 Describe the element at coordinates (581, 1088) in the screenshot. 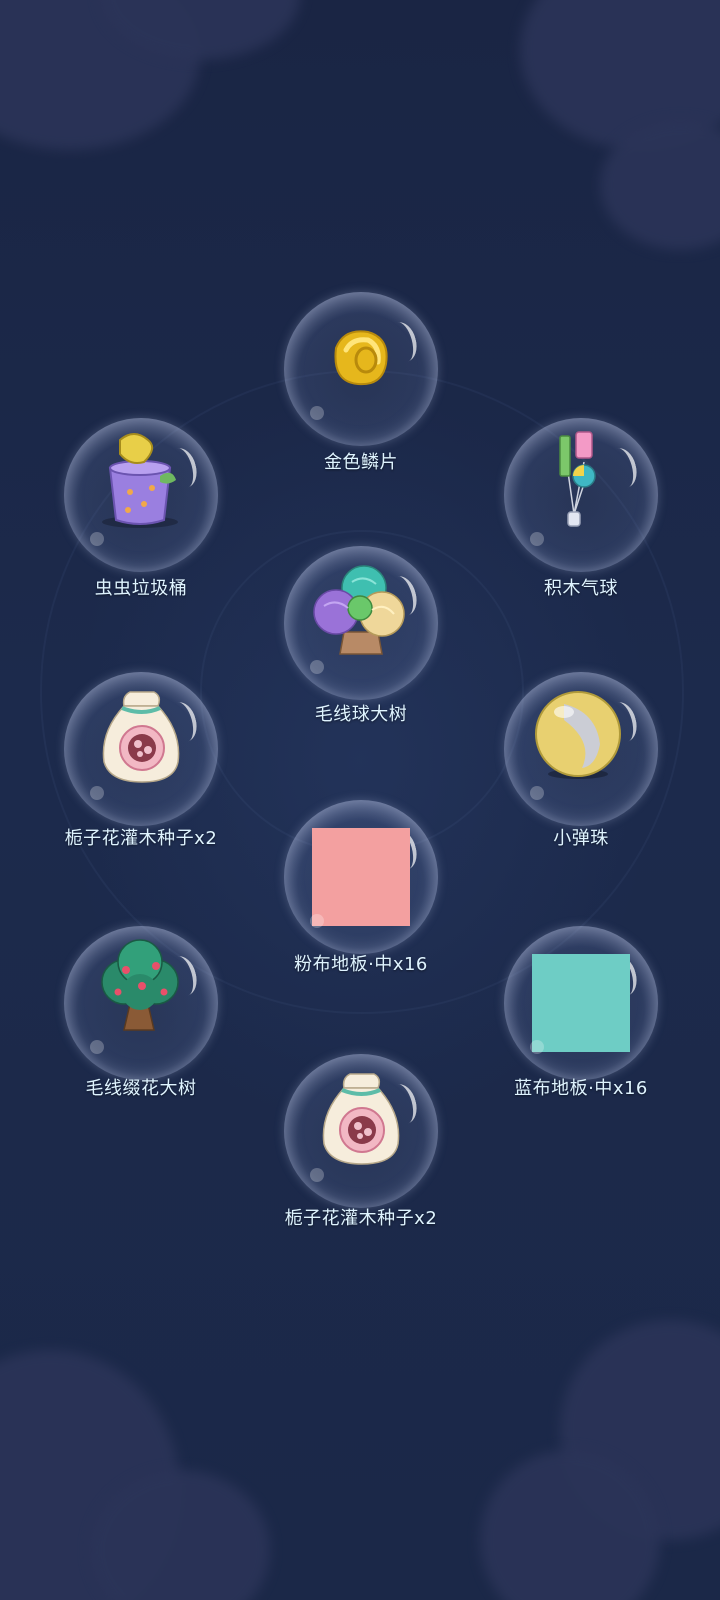

I see `reward-label: 蓝布地板·中x16` at that location.